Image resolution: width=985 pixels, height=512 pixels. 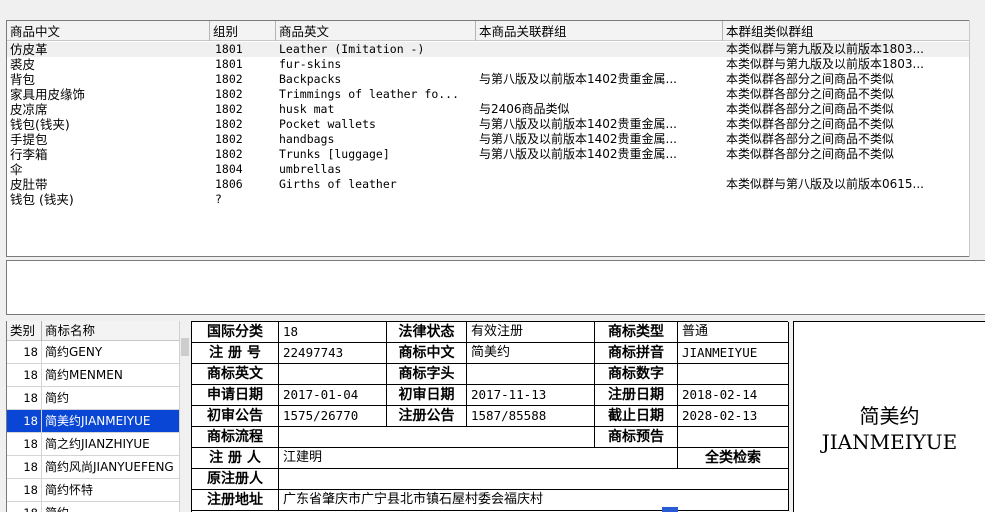 I want to click on col-goods-cn: 商品中文, so click(x=108, y=31).